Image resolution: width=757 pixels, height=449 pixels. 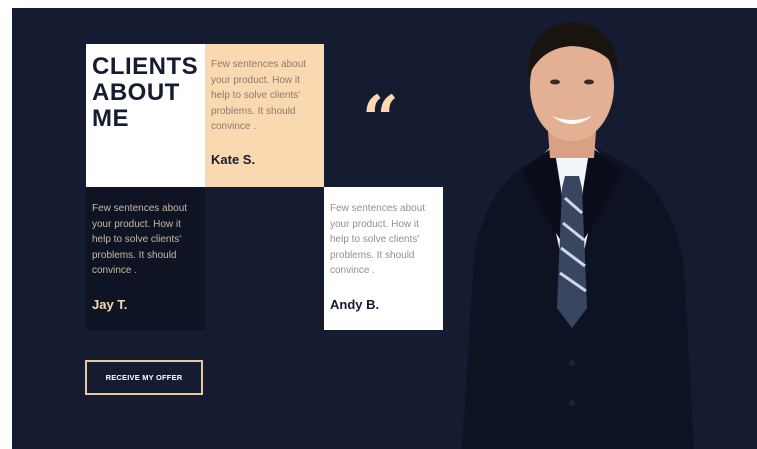 I want to click on heading-tile: CLIENTS ABOUT ME, so click(x=145, y=115).